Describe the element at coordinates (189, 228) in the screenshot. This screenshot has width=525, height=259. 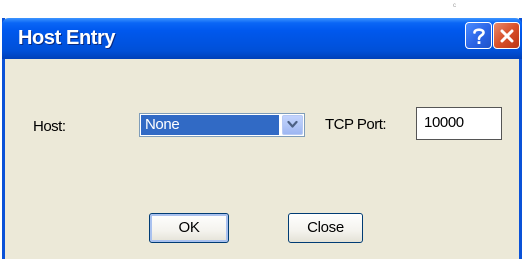
I see `ok-button: OK` at that location.